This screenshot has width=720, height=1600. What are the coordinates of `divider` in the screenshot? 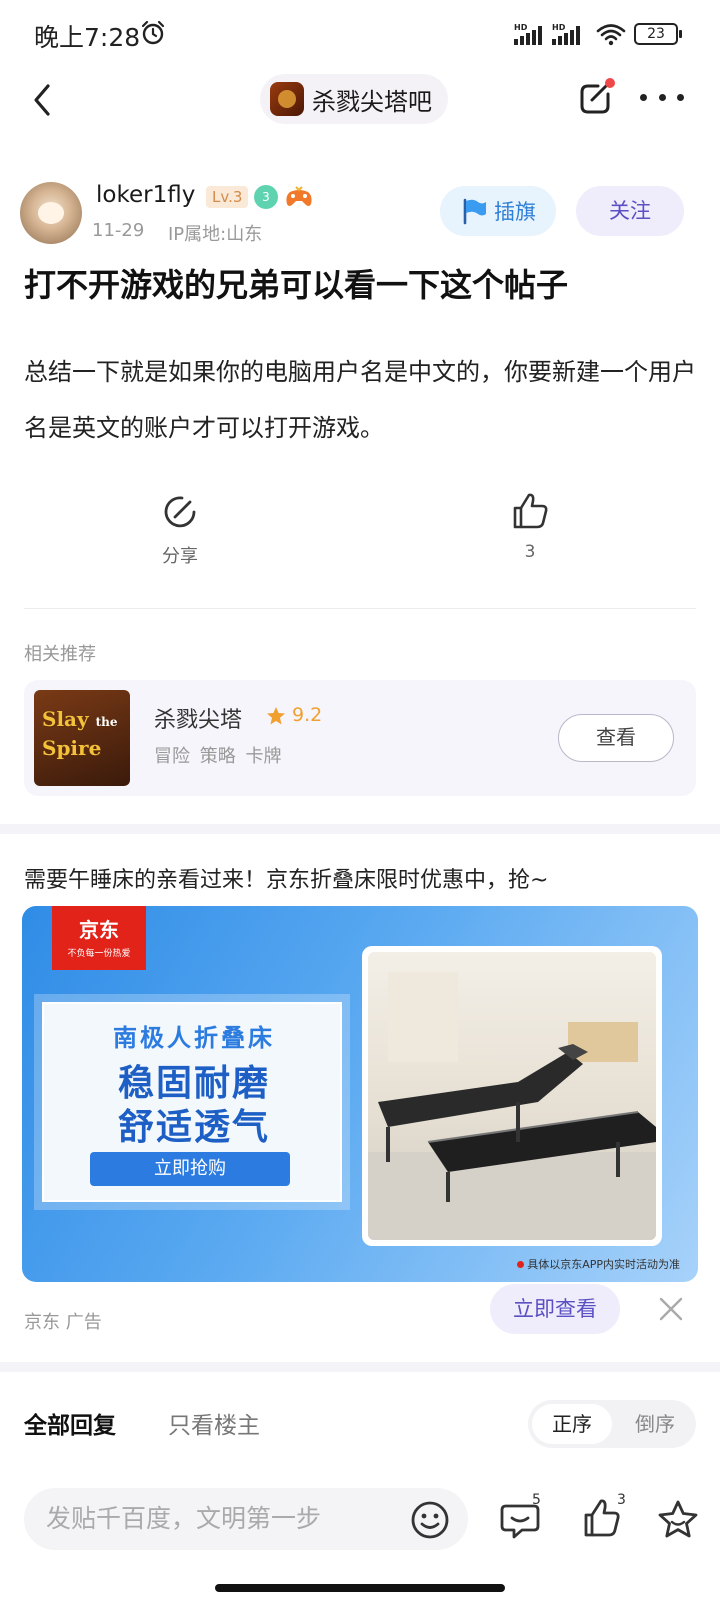 It's located at (360, 608).